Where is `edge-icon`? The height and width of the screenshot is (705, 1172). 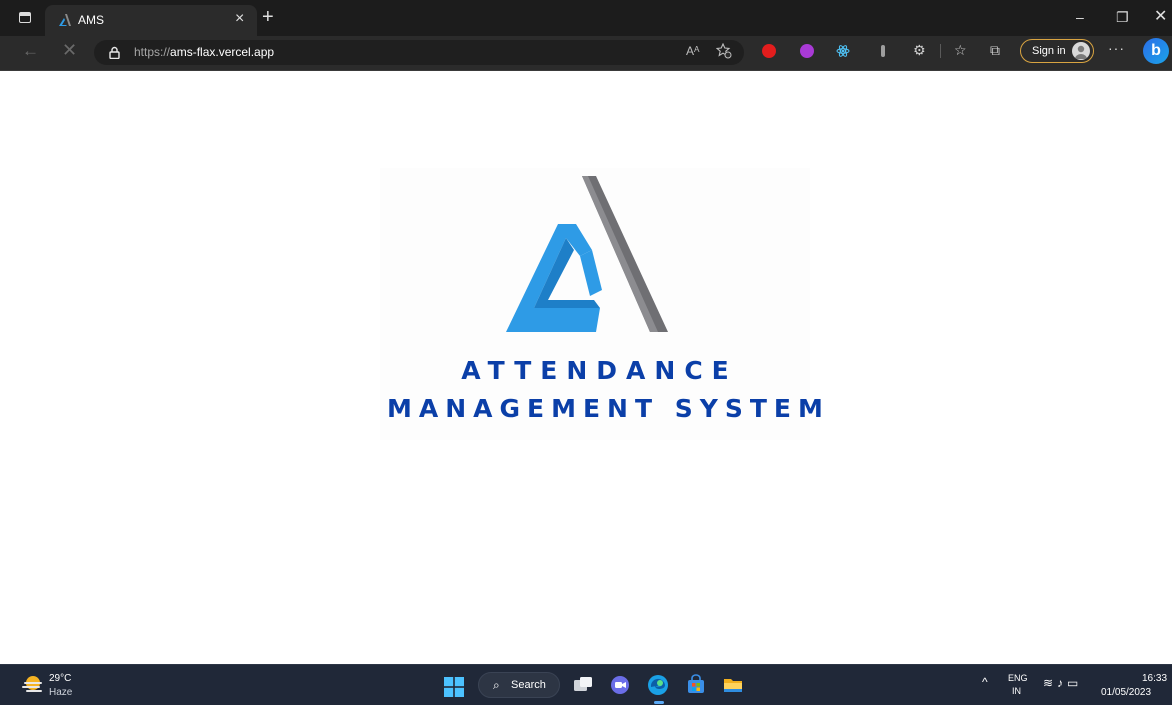 edge-icon is located at coordinates (658, 685).